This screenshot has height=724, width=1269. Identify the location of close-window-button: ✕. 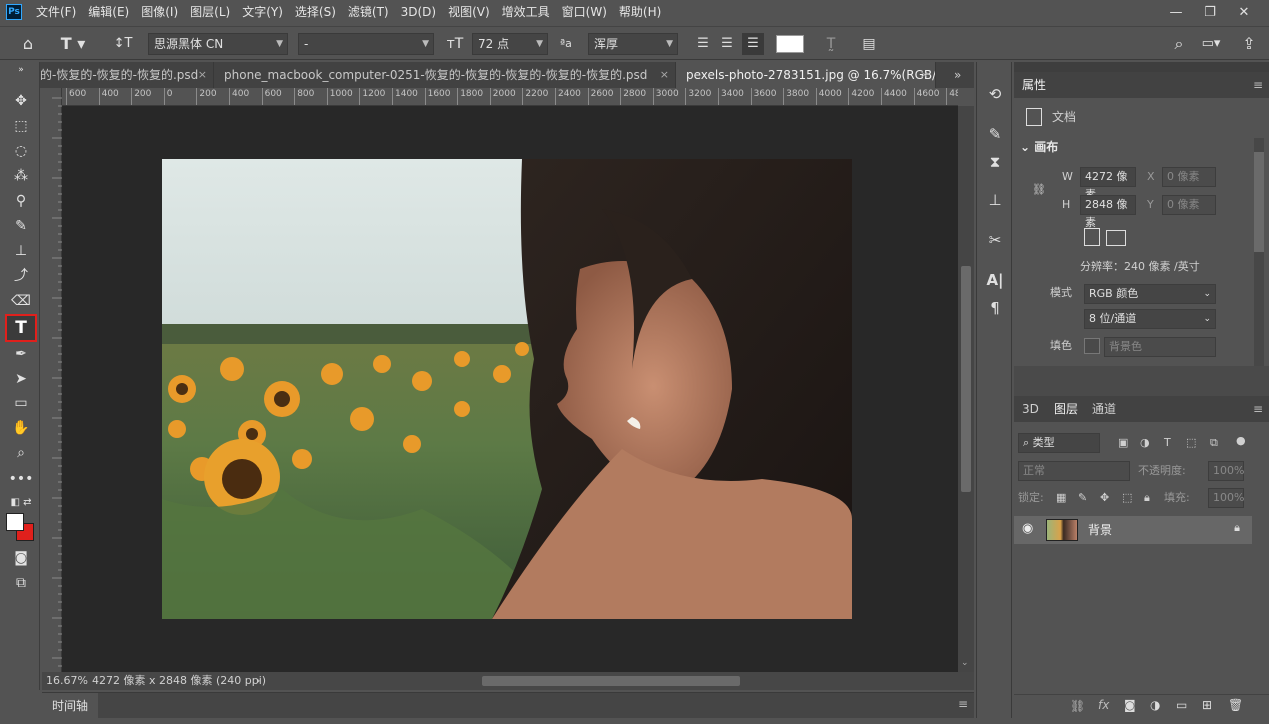
(1244, 12).